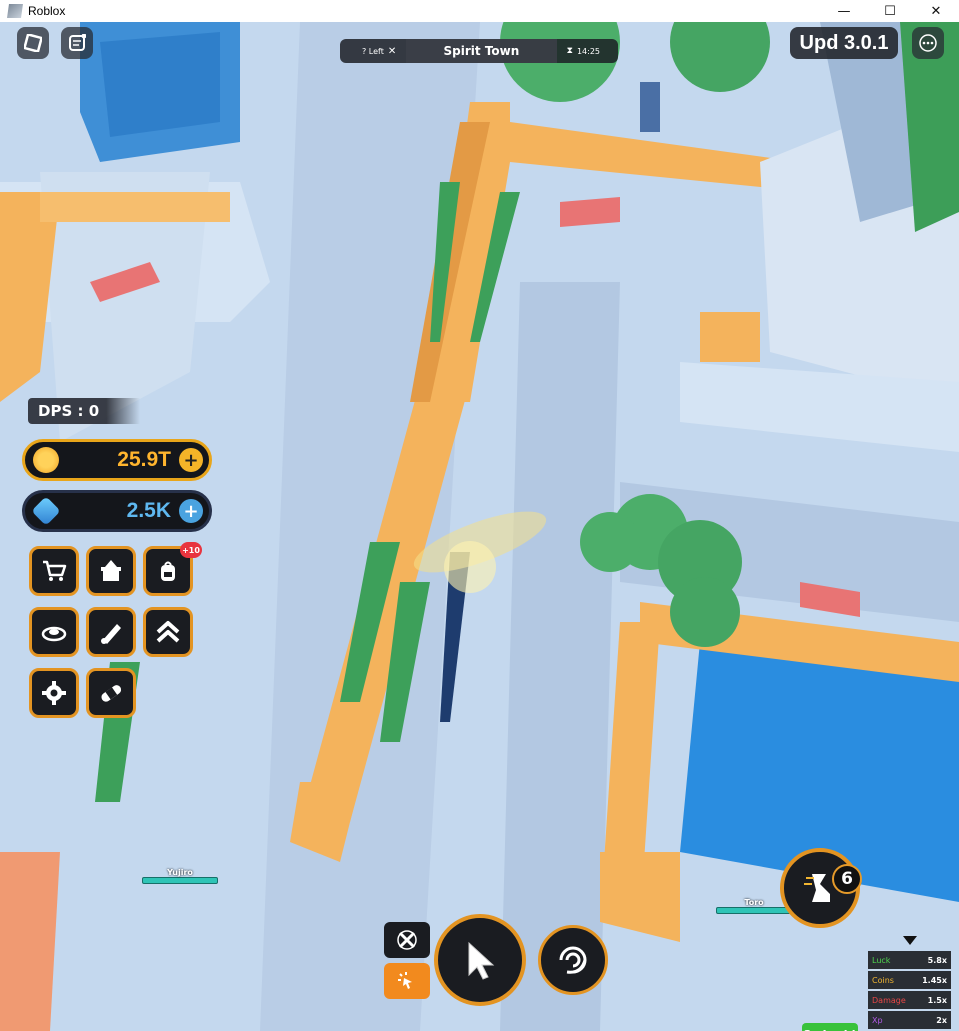 This screenshot has width=959, height=1031. I want to click on gift-icon, so click(111, 570).